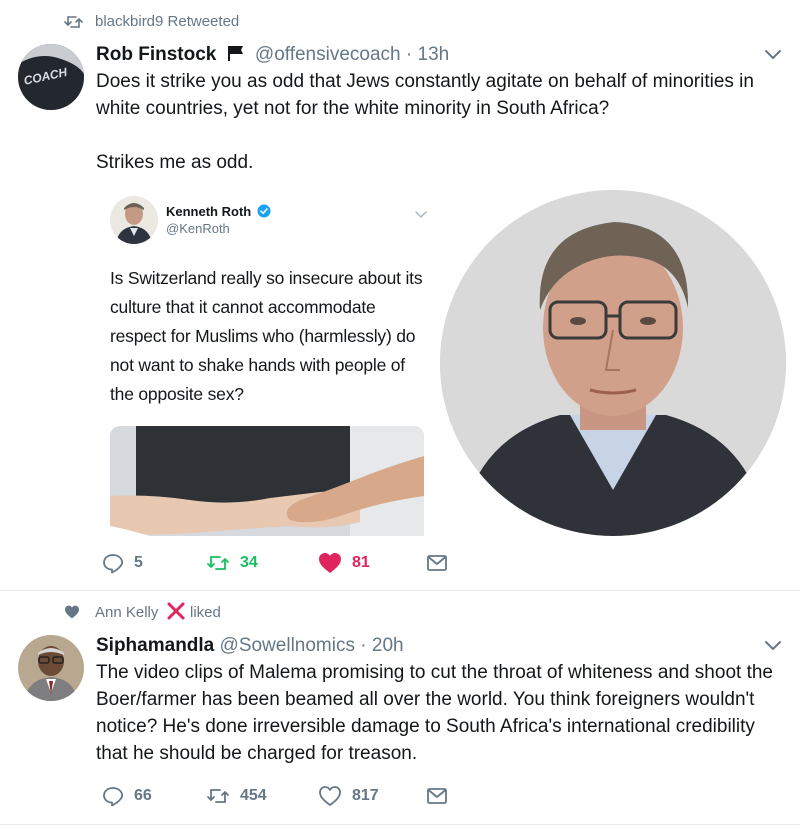 The image size is (800, 835). I want to click on like-button: 81, so click(344, 563).